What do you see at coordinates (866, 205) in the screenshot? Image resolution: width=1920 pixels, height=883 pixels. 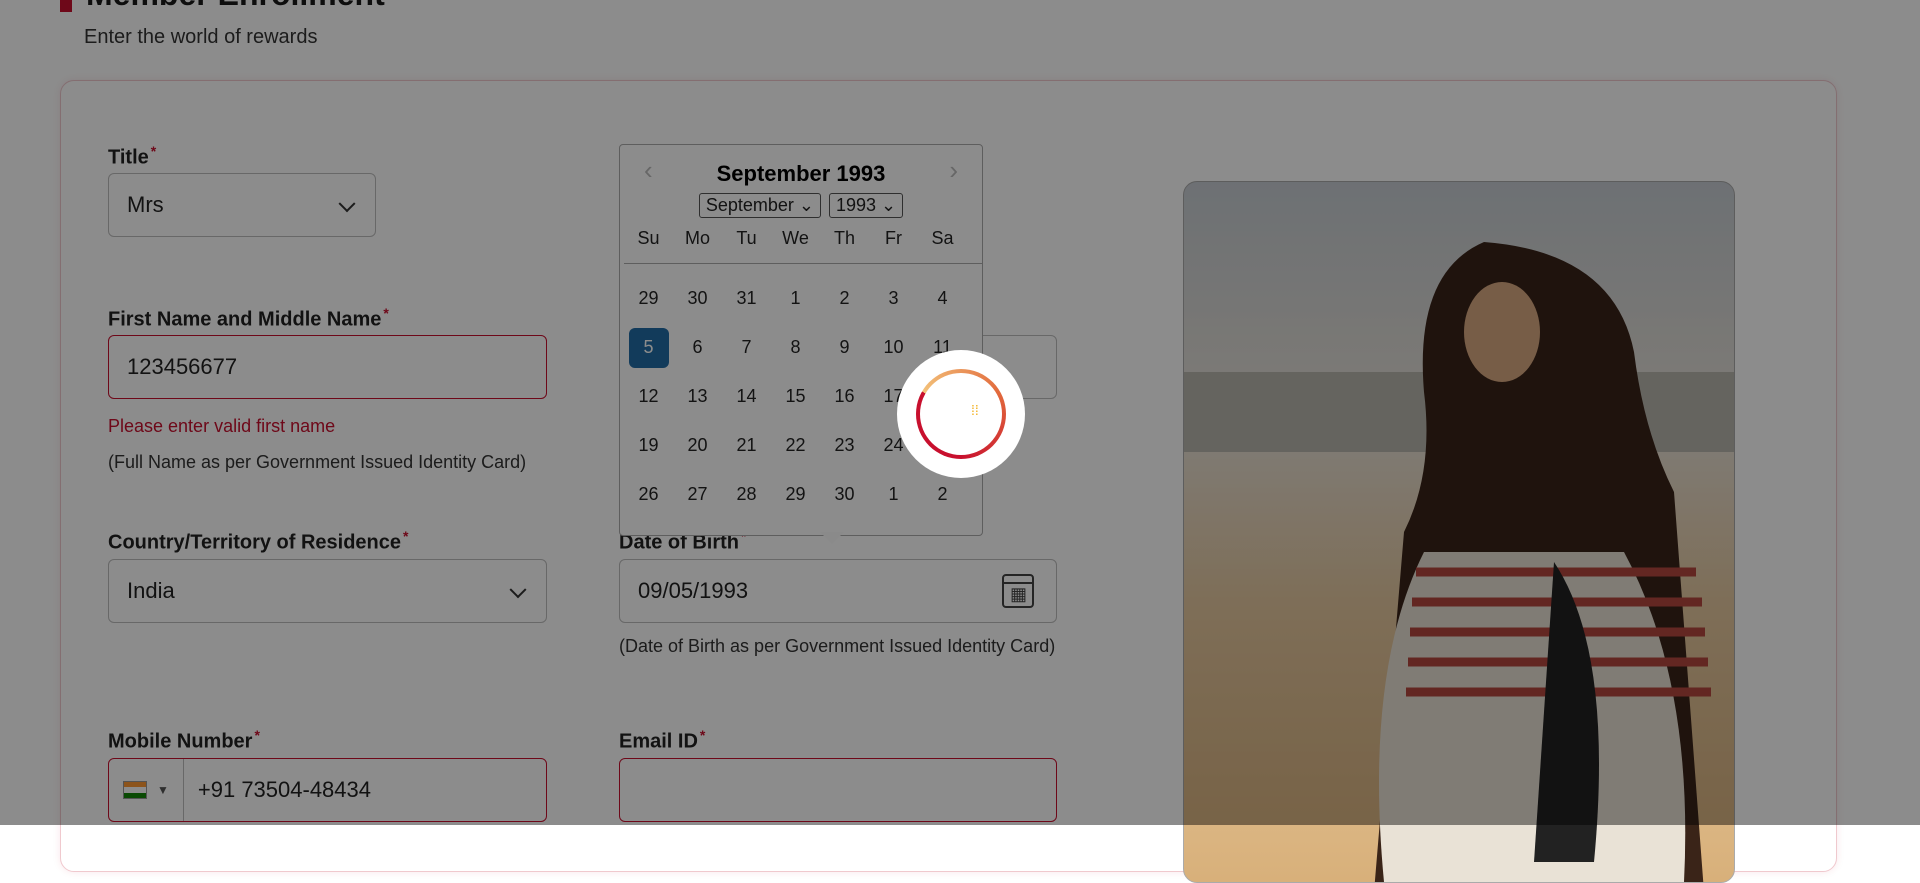 I see `year-select: 1993 ⌄` at bounding box center [866, 205].